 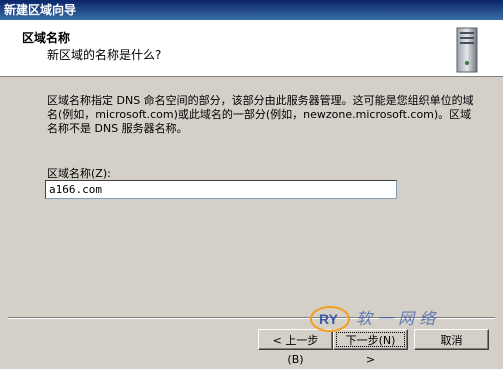 I want to click on server-icon, so click(x=467, y=50).